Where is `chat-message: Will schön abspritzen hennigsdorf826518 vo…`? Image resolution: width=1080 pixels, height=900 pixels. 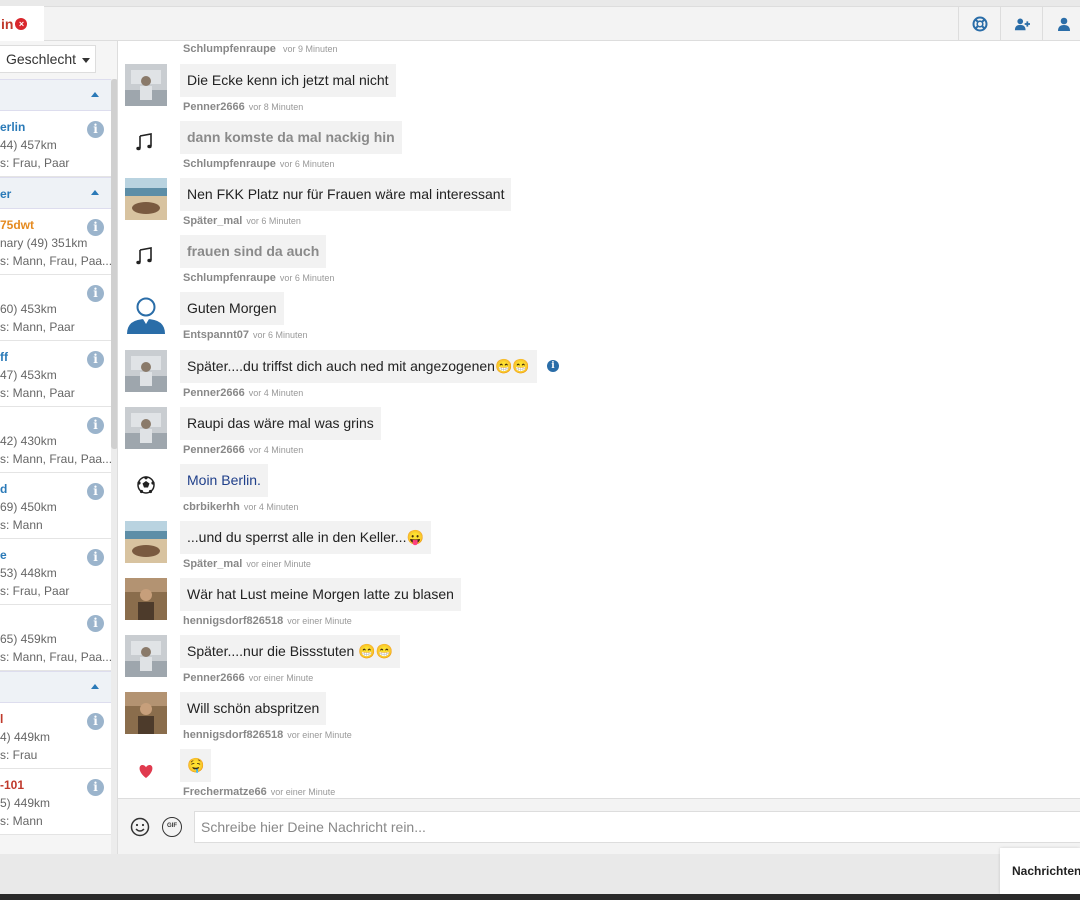
chat-message: Will schön abspritzen hennigsdorf826518 vo… is located at coordinates (599, 720).